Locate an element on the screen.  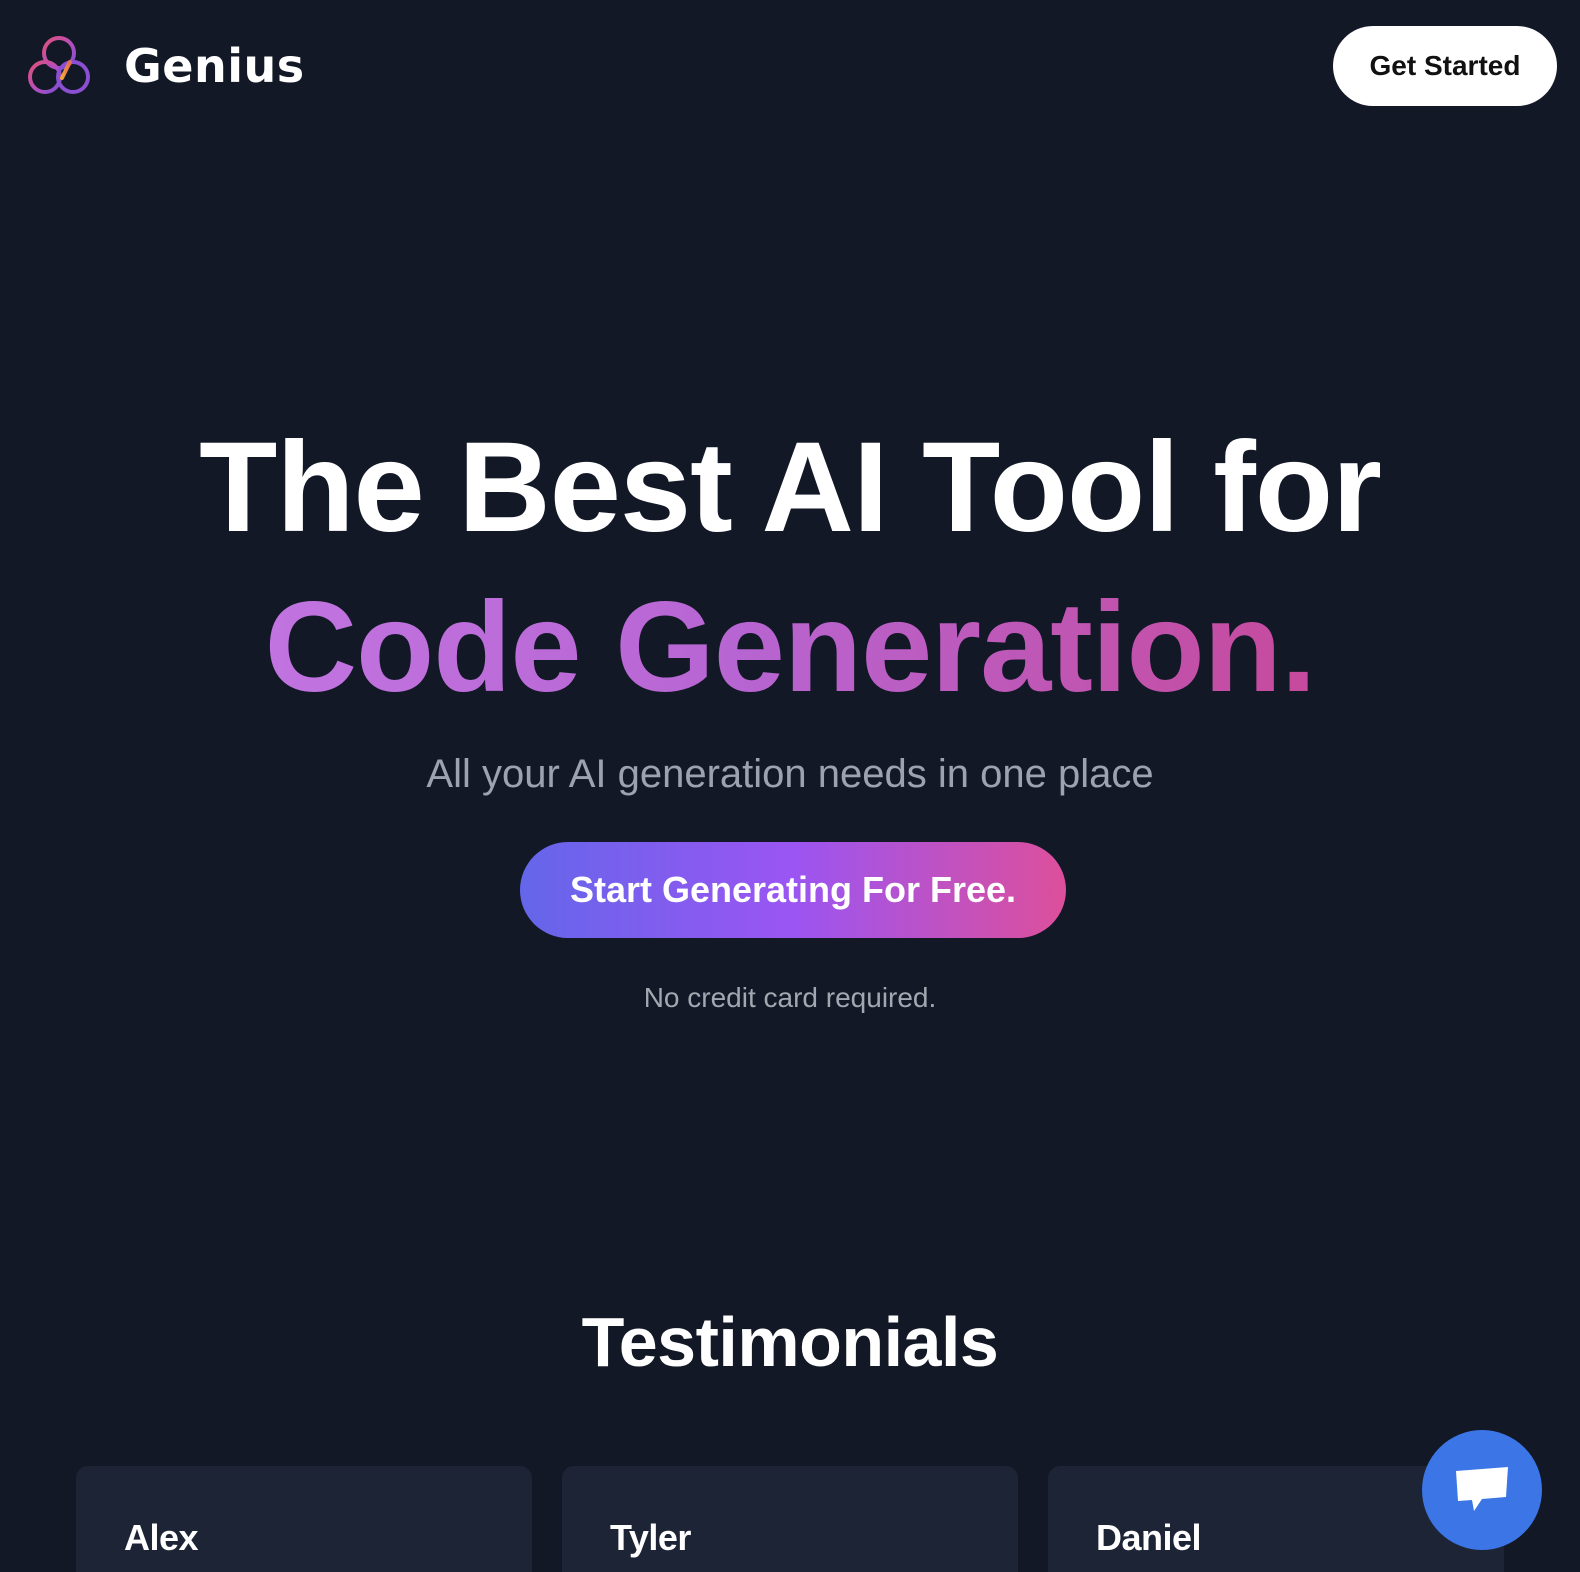
hero-title-line2: Code Generation. is located at coordinates (790, 648).